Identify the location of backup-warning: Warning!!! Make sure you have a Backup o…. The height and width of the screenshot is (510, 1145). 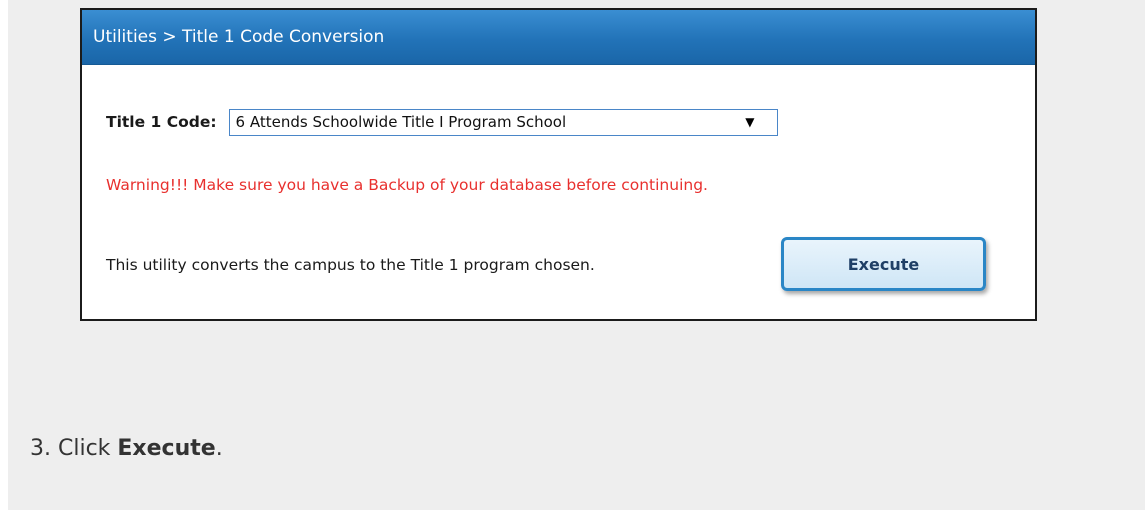
(407, 185).